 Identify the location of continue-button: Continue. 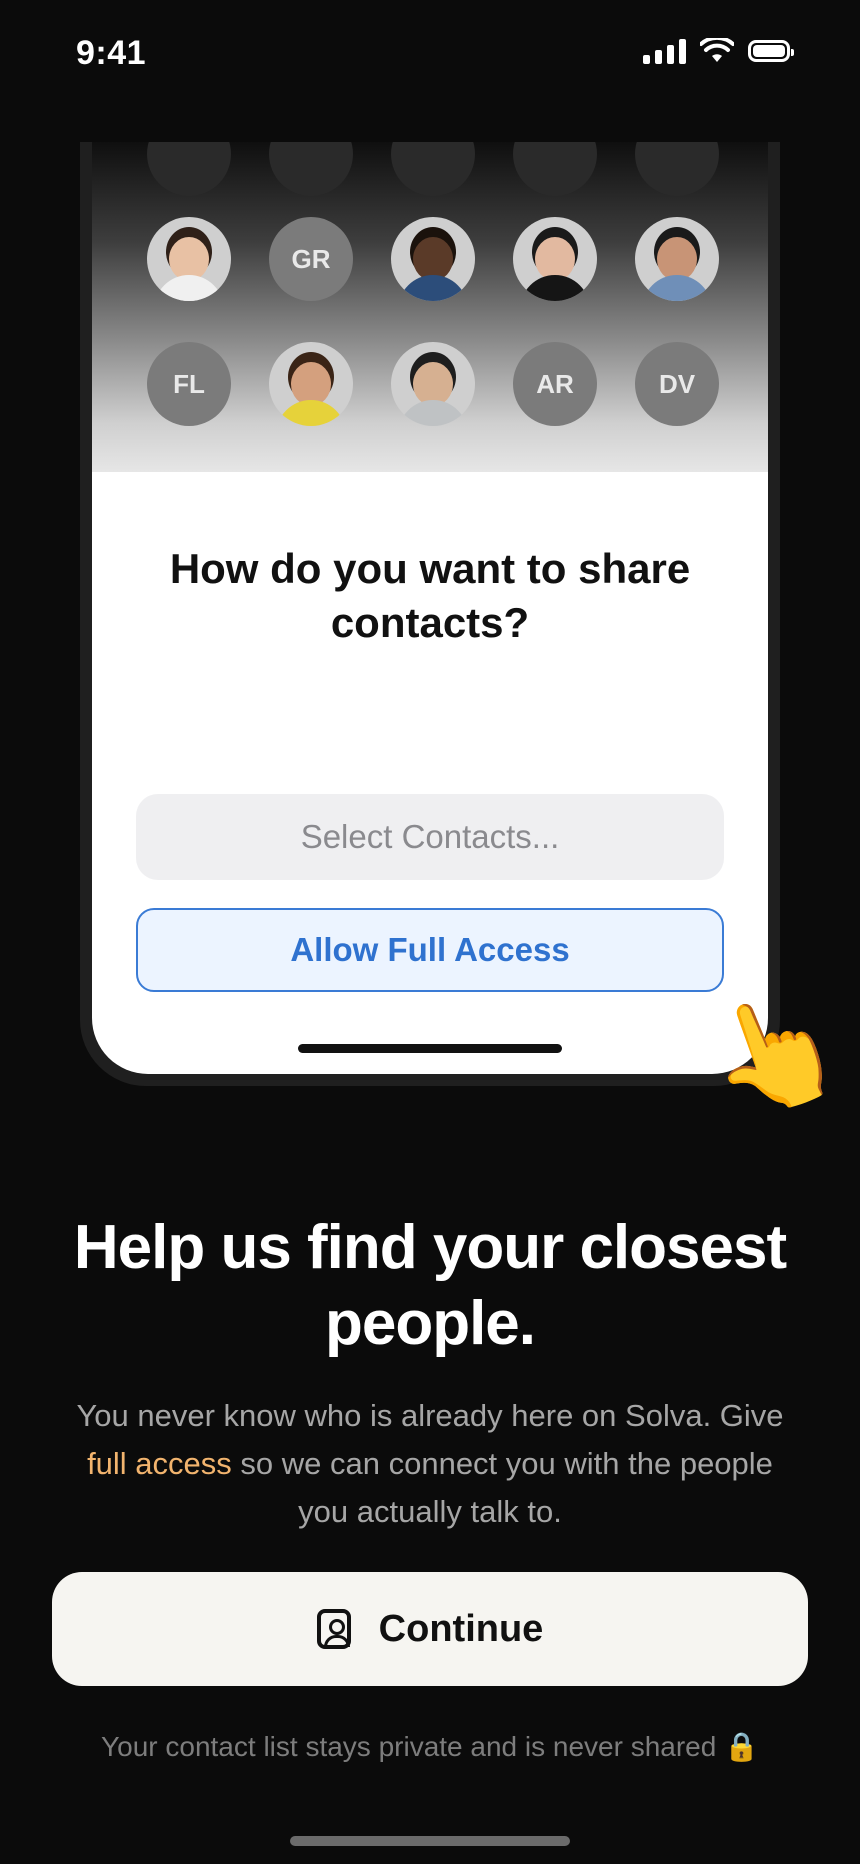
(430, 1629).